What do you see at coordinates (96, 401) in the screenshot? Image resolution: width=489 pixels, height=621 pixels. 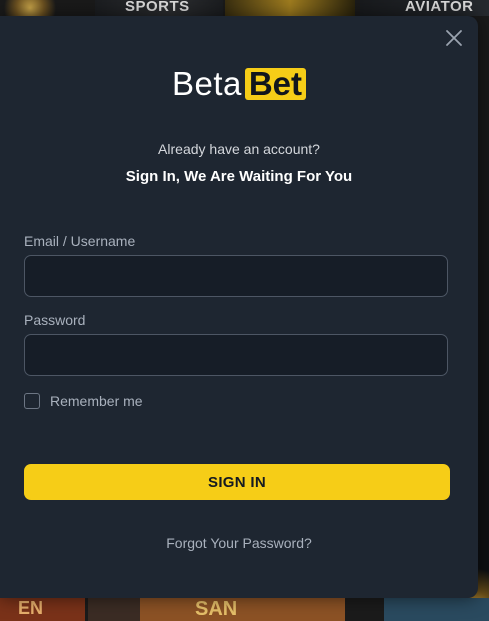 I see `remember-me-label: Remember me` at bounding box center [96, 401].